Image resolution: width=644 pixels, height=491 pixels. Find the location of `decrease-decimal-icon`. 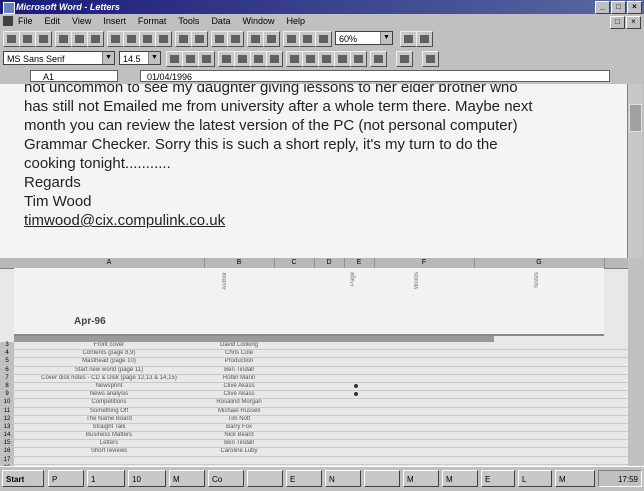

decrease-decimal-icon is located at coordinates (358, 59).